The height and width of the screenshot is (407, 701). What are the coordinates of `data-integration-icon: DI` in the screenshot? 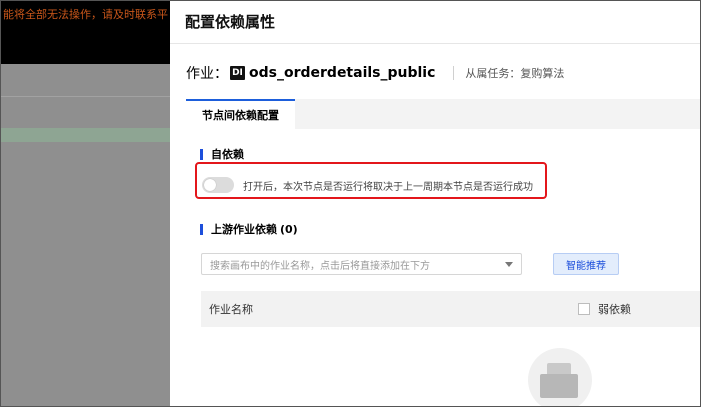 It's located at (237, 73).